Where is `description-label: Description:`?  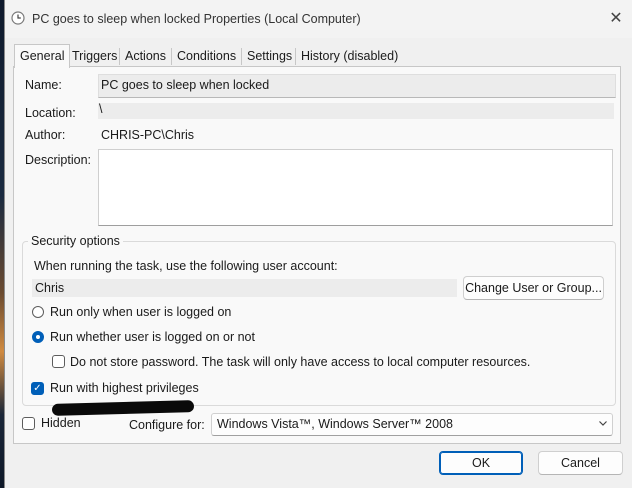 description-label: Description: is located at coordinates (58, 160).